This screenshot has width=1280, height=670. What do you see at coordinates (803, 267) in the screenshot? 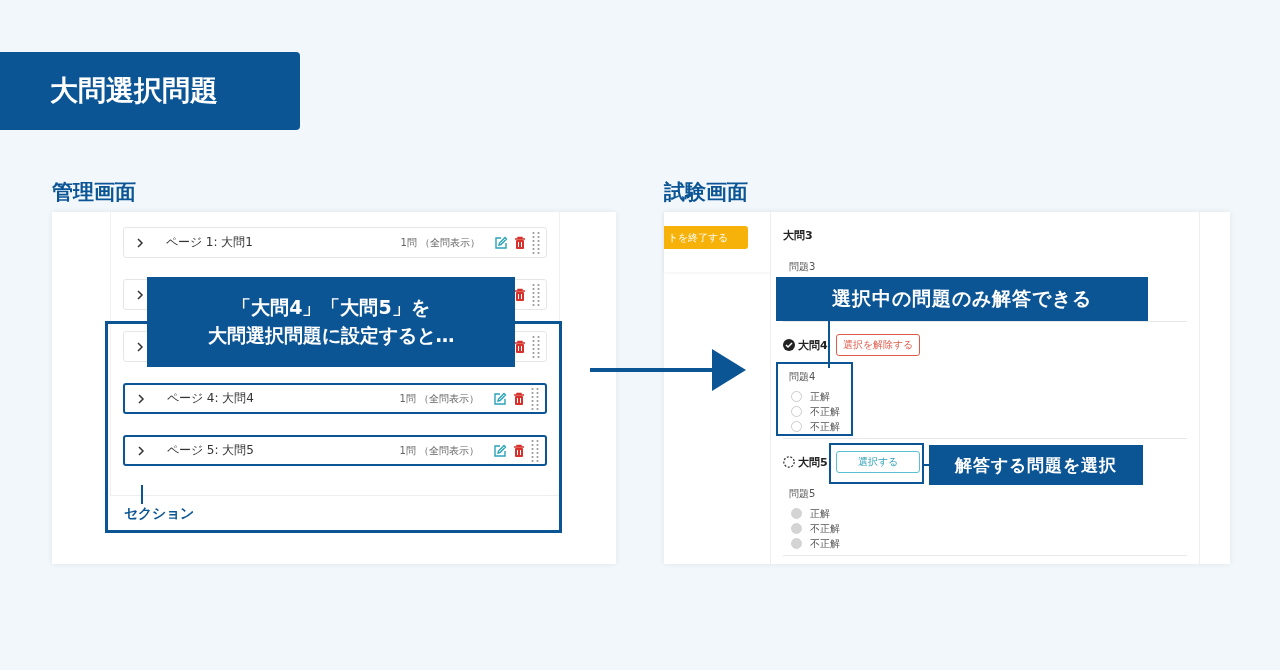
I see `question-label: 問題3` at bounding box center [803, 267].